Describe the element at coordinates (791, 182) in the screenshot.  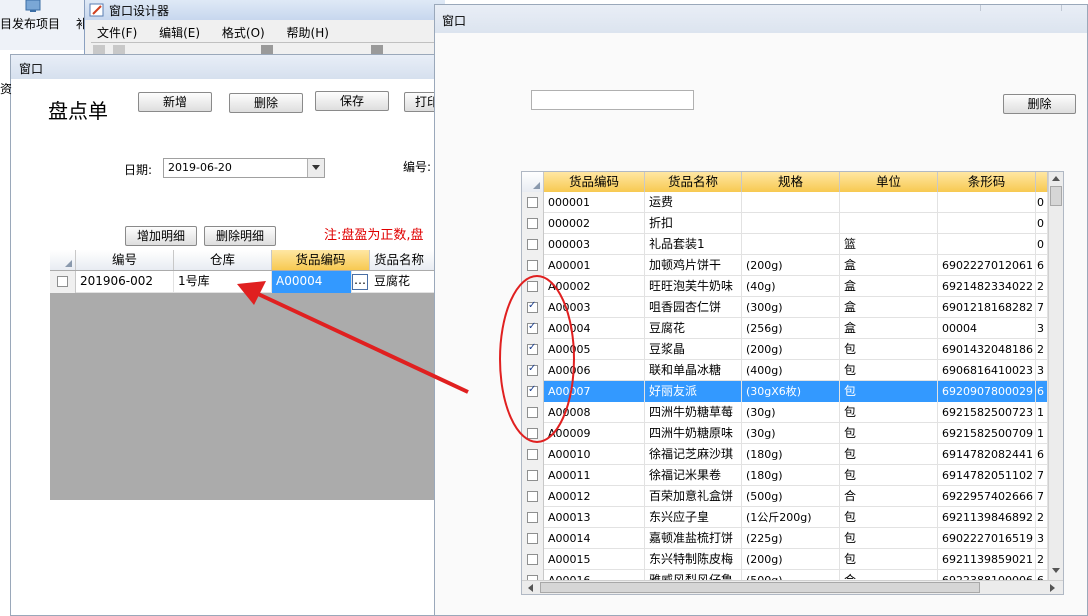
I see `column-header-spec: 规格` at that location.